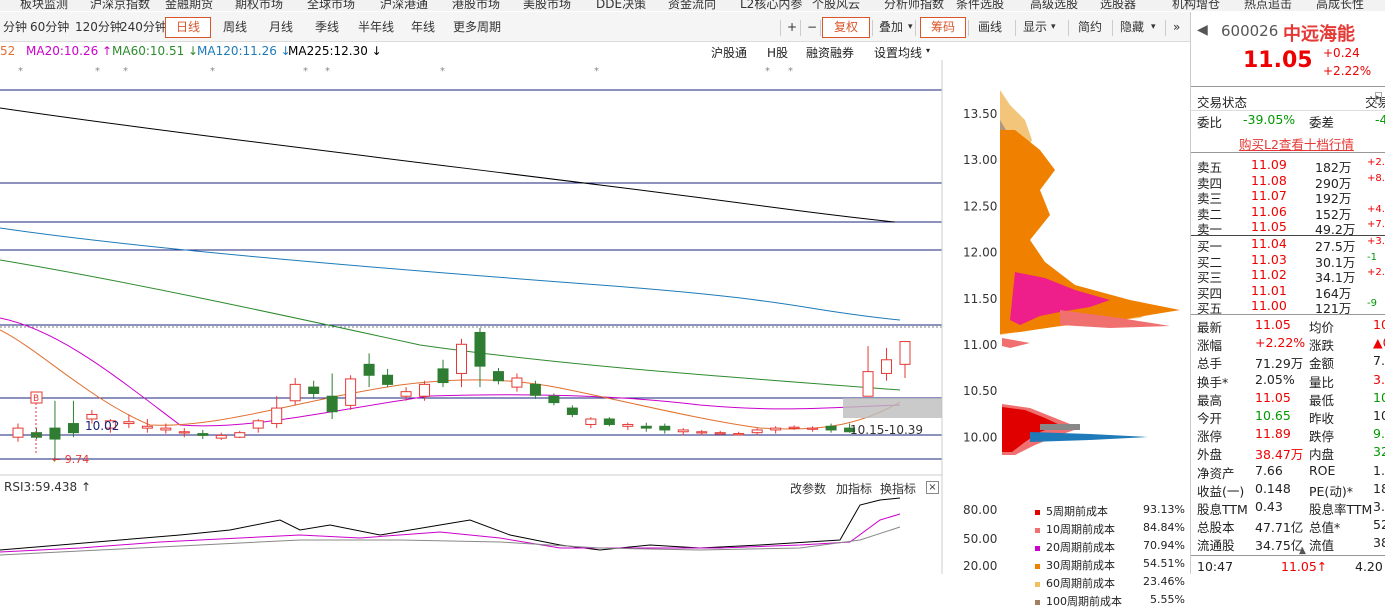 The image size is (1385, 609). What do you see at coordinates (1322, 455) in the screenshot?
I see `stat-row-cell: 内盘` at bounding box center [1322, 455].